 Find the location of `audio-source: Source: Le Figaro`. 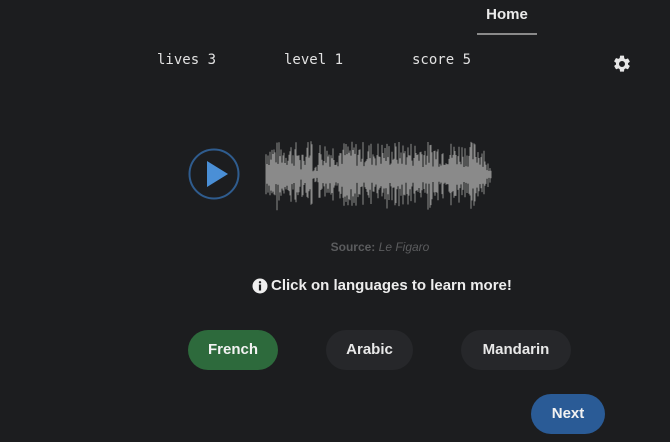

audio-source: Source: Le Figaro is located at coordinates (335, 247).